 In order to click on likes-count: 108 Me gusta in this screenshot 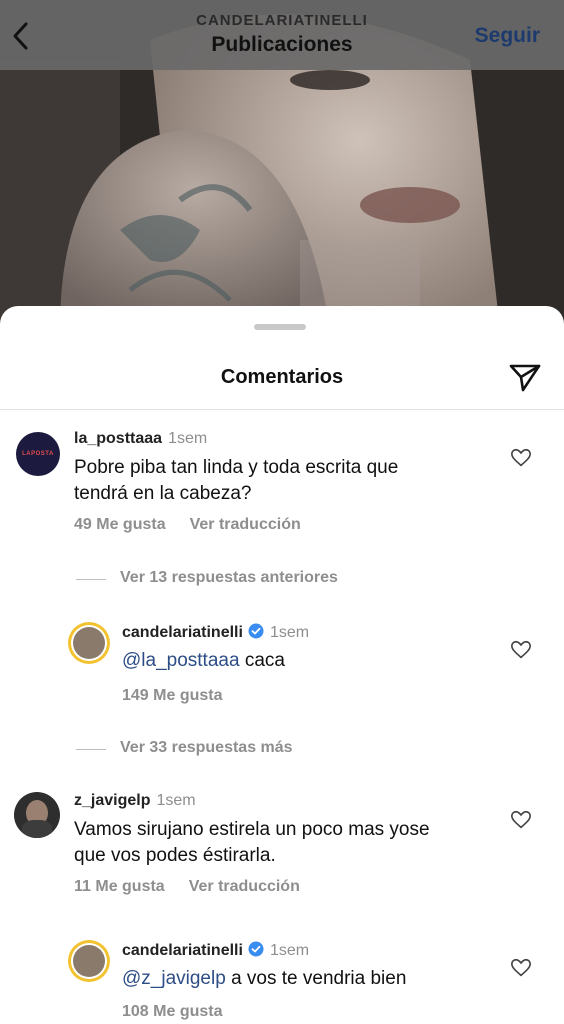, I will do `click(172, 1011)`.